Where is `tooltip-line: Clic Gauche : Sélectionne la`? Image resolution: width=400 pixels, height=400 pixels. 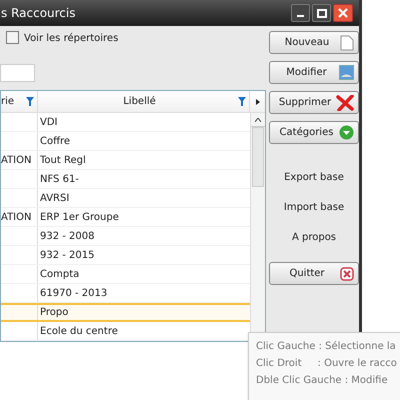
tooltip-line: Clic Gauche : Sélectionne la is located at coordinates (326, 347).